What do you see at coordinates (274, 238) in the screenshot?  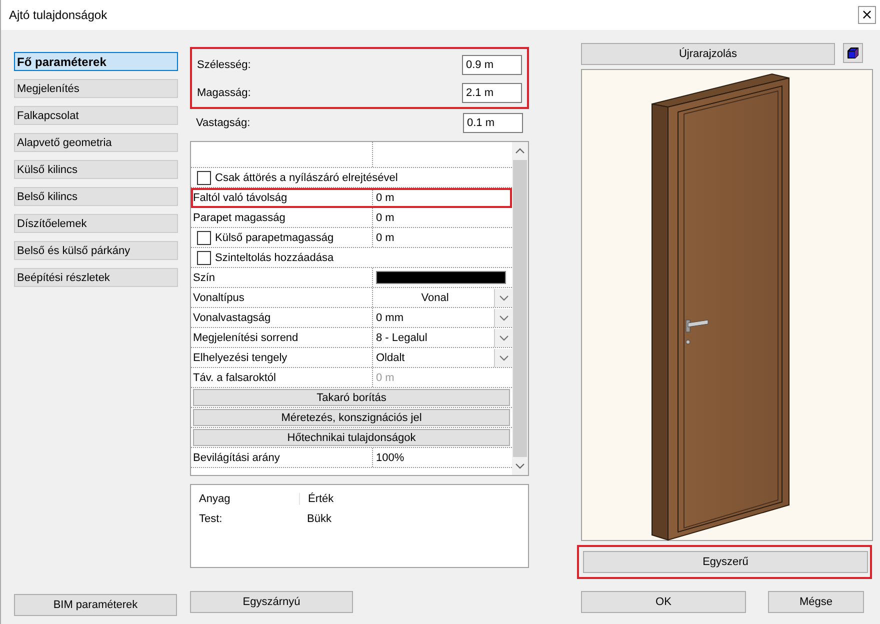 I see `checkbox-label: Külső parapetmagasság` at bounding box center [274, 238].